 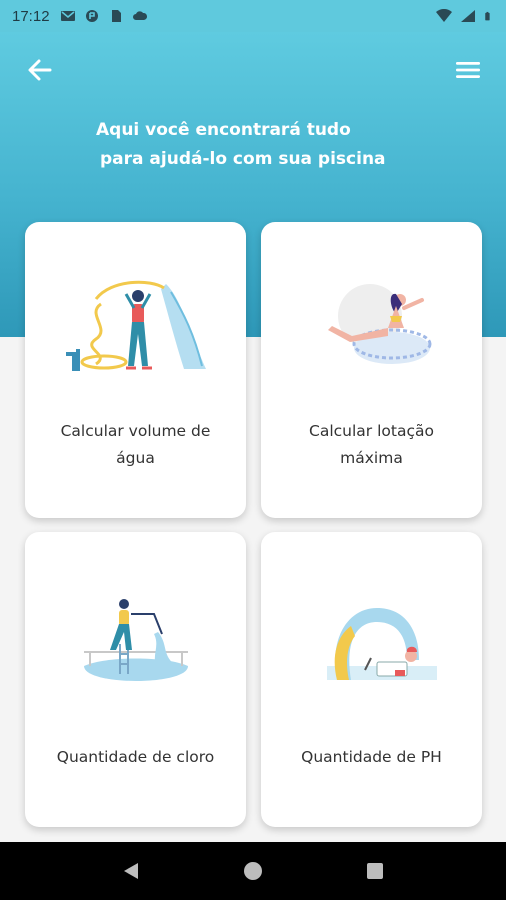 What do you see at coordinates (371, 757) in the screenshot?
I see `card-label: Quantidade de PH` at bounding box center [371, 757].